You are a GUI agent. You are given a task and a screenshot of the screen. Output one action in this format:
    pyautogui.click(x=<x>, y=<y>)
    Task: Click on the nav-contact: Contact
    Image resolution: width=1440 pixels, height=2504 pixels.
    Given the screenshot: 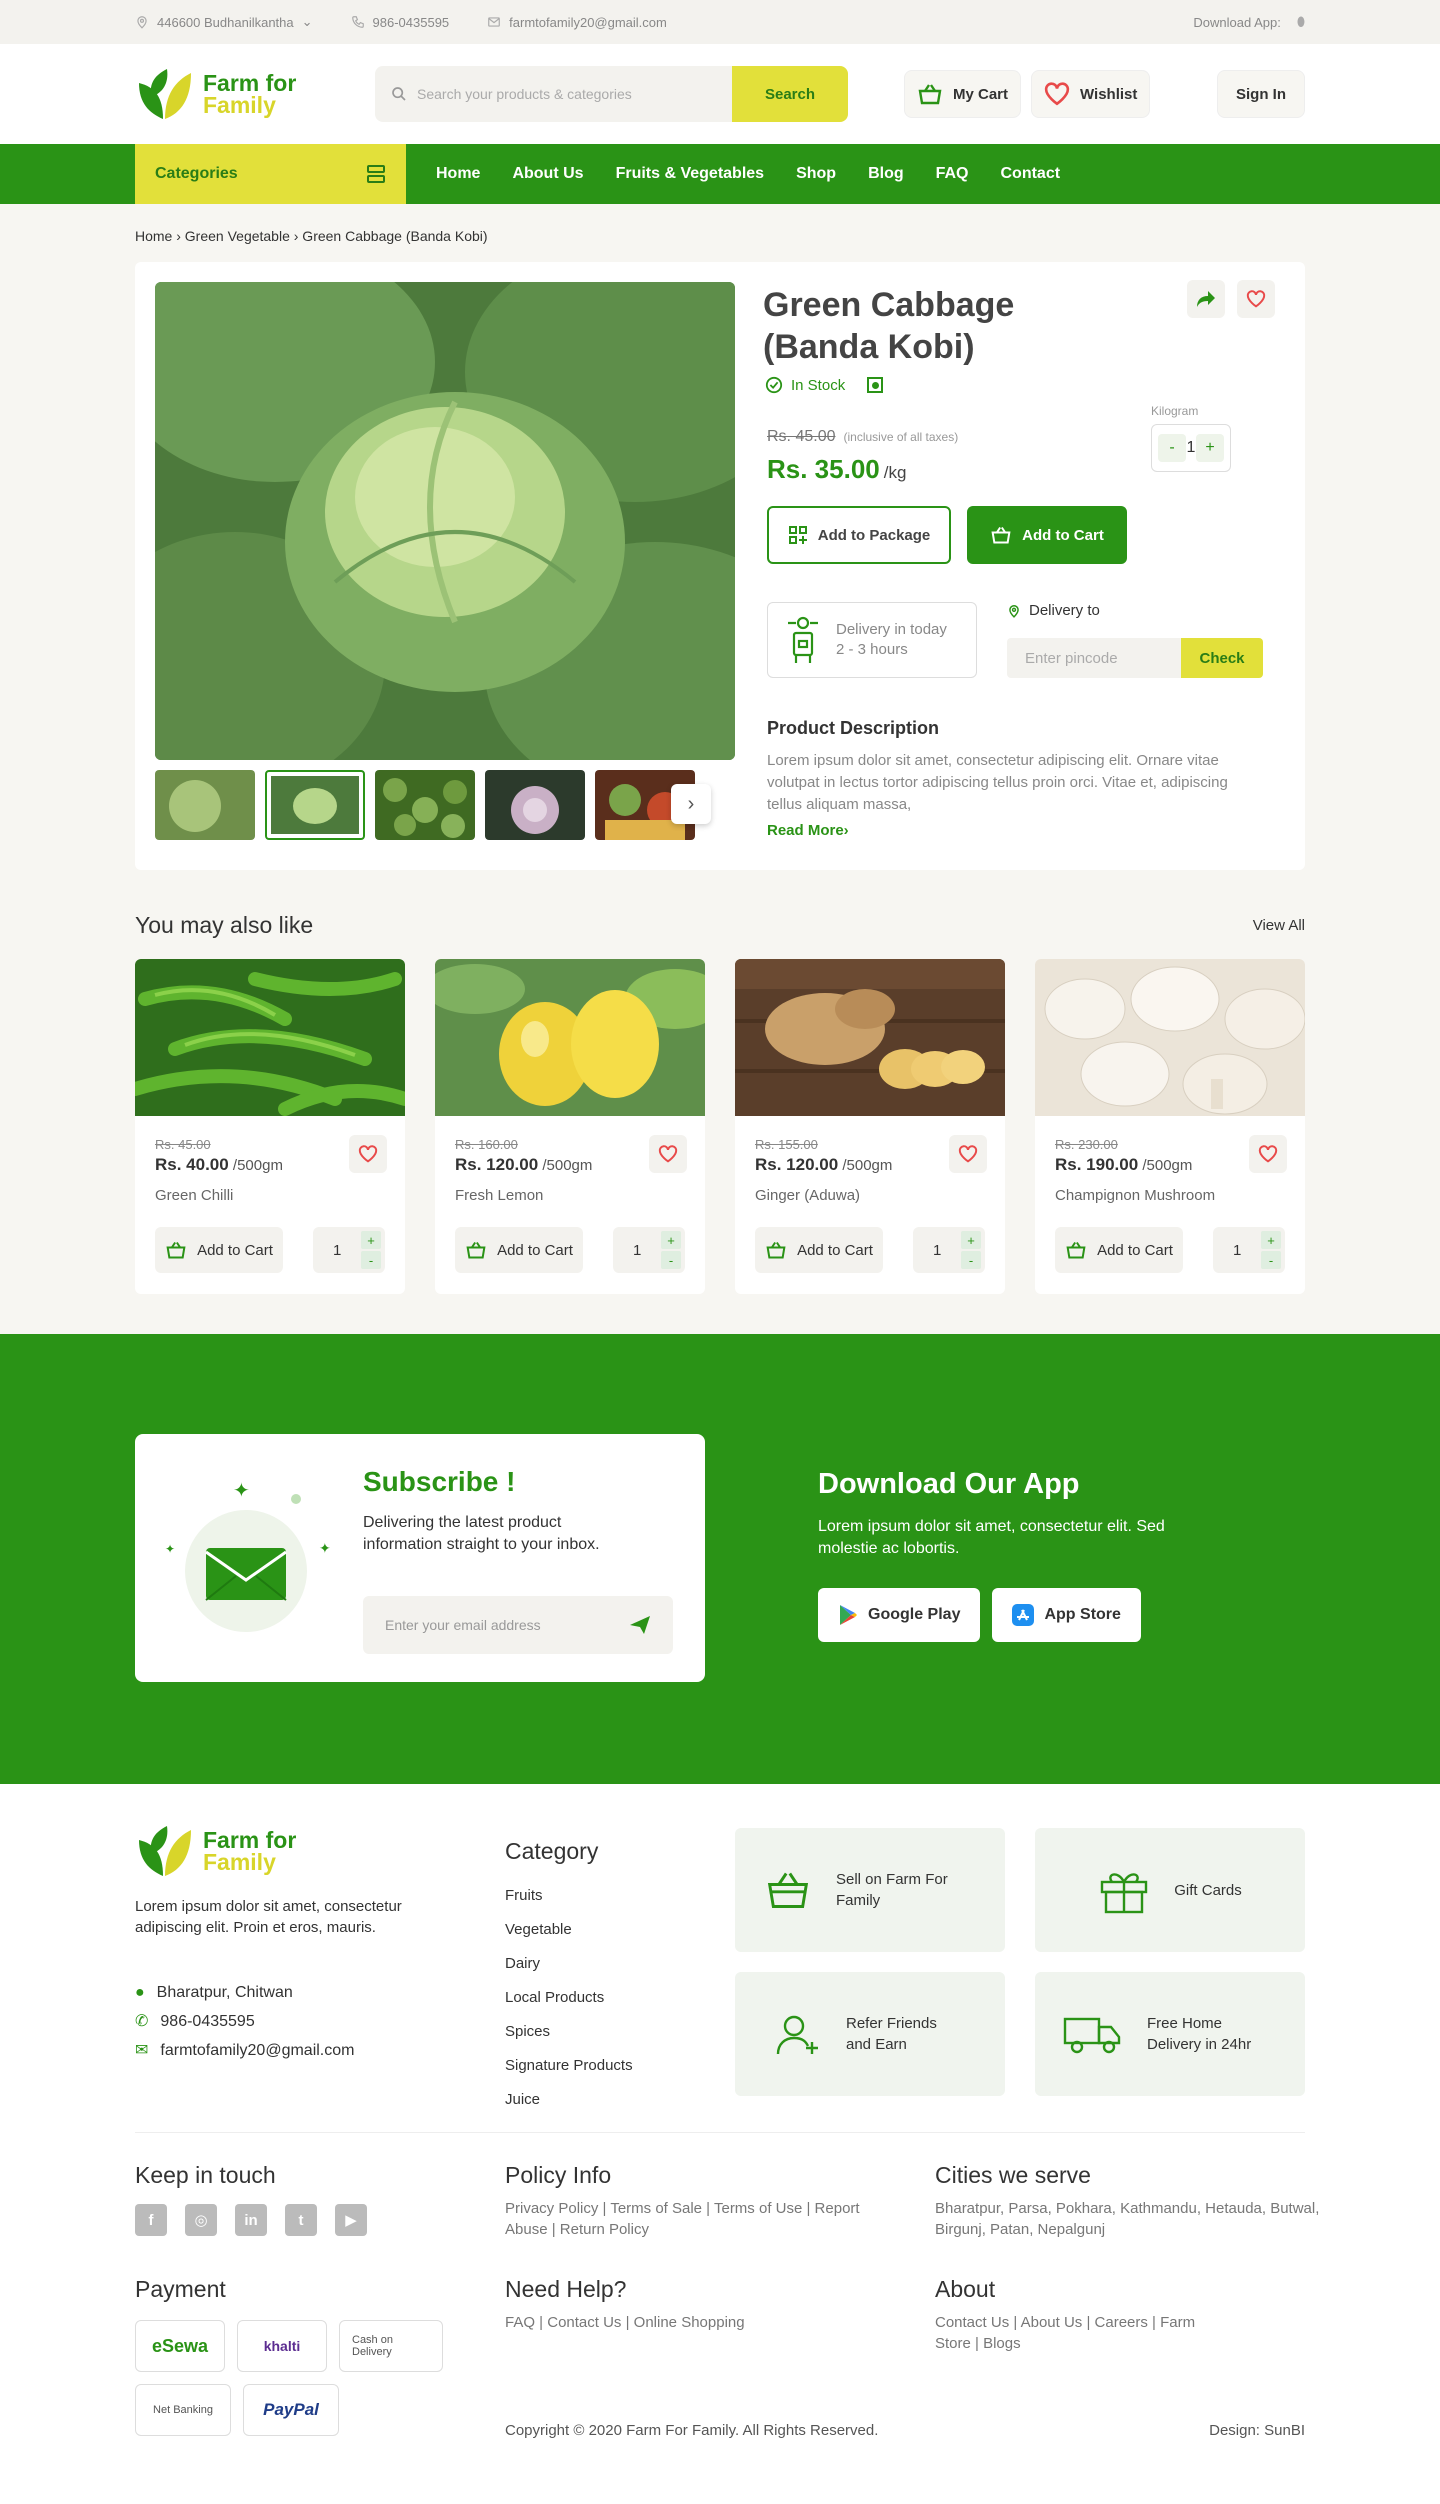 What is the action you would take?
    pyautogui.click(x=1031, y=174)
    